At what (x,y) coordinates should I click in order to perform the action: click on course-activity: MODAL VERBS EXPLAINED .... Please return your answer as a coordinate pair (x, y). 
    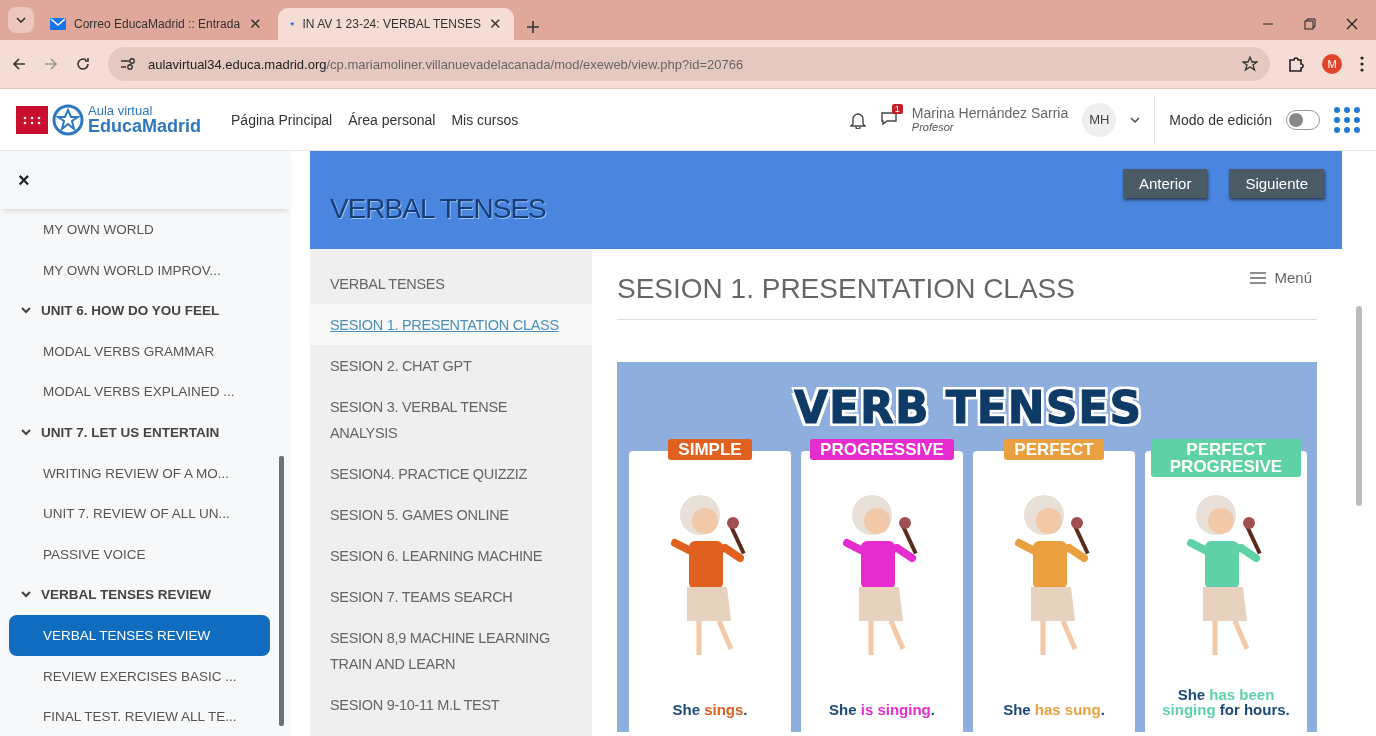
    Looking at the image, I should click on (139, 392).